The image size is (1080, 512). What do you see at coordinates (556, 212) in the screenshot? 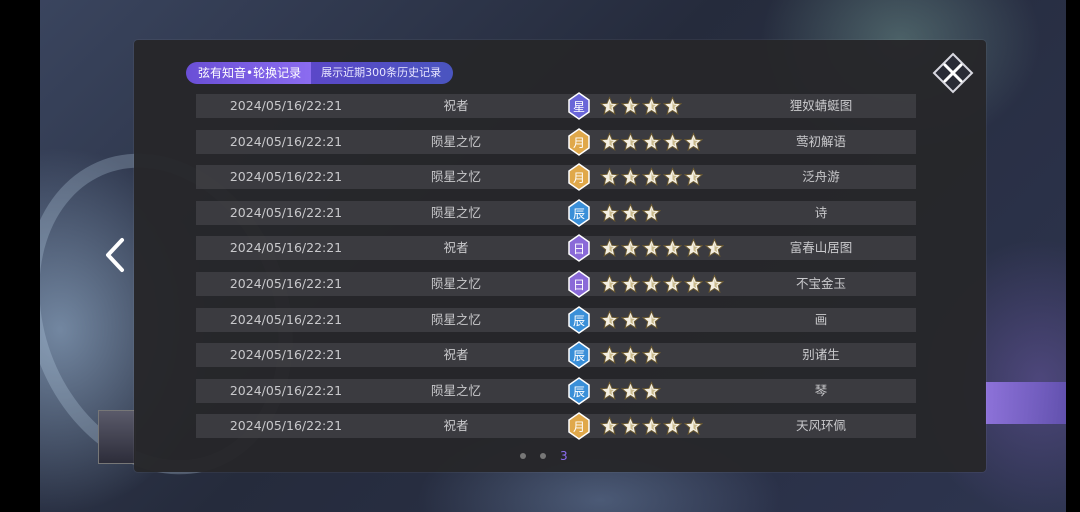
I see `record-row: 2024/05/16/22:21 陨星之忆 辰 诗` at bounding box center [556, 212].